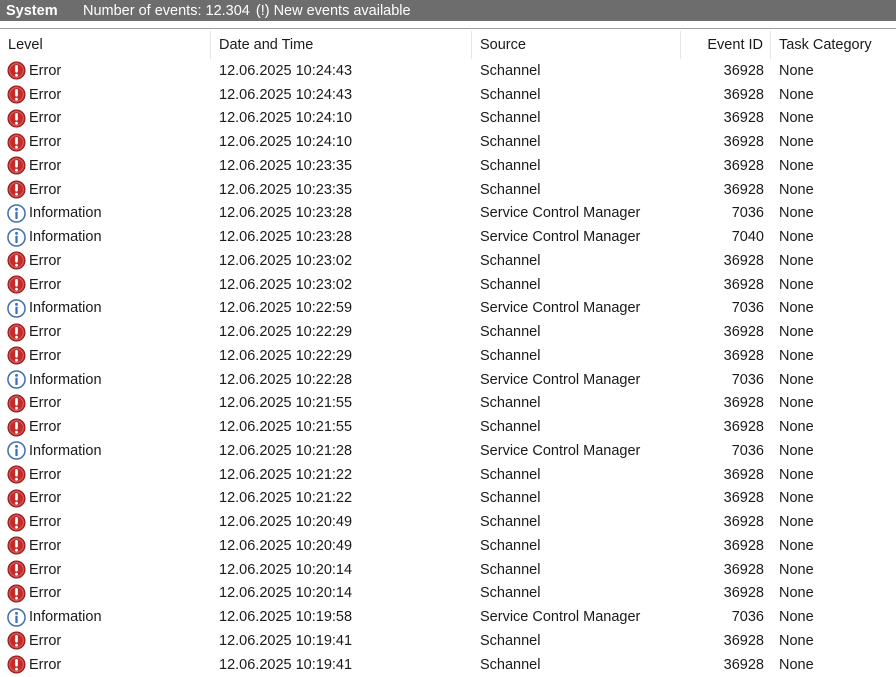  Describe the element at coordinates (286, 545) in the screenshot. I see `date-time-cell: 12.06.2025 10:20:49` at that location.